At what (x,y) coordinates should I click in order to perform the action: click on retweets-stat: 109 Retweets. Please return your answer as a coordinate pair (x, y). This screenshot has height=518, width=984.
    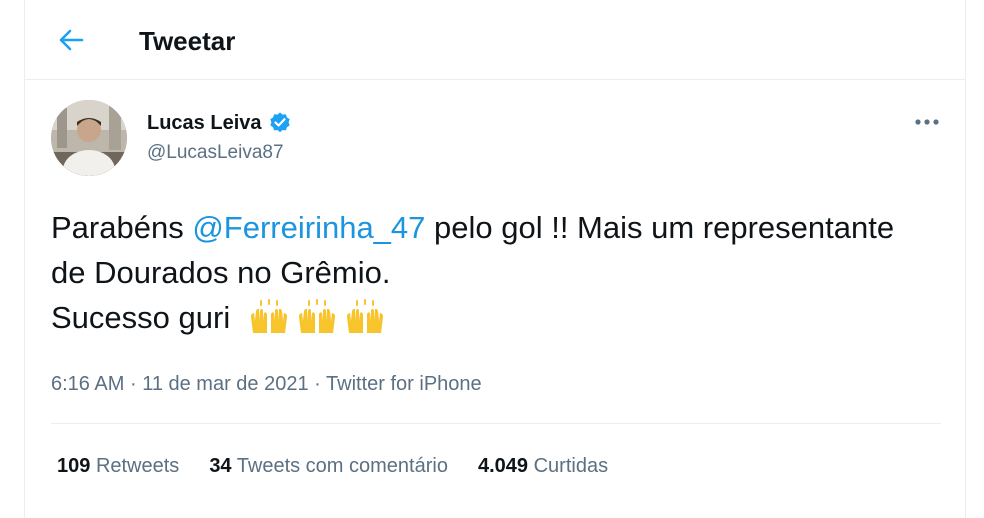
    Looking at the image, I should click on (118, 466).